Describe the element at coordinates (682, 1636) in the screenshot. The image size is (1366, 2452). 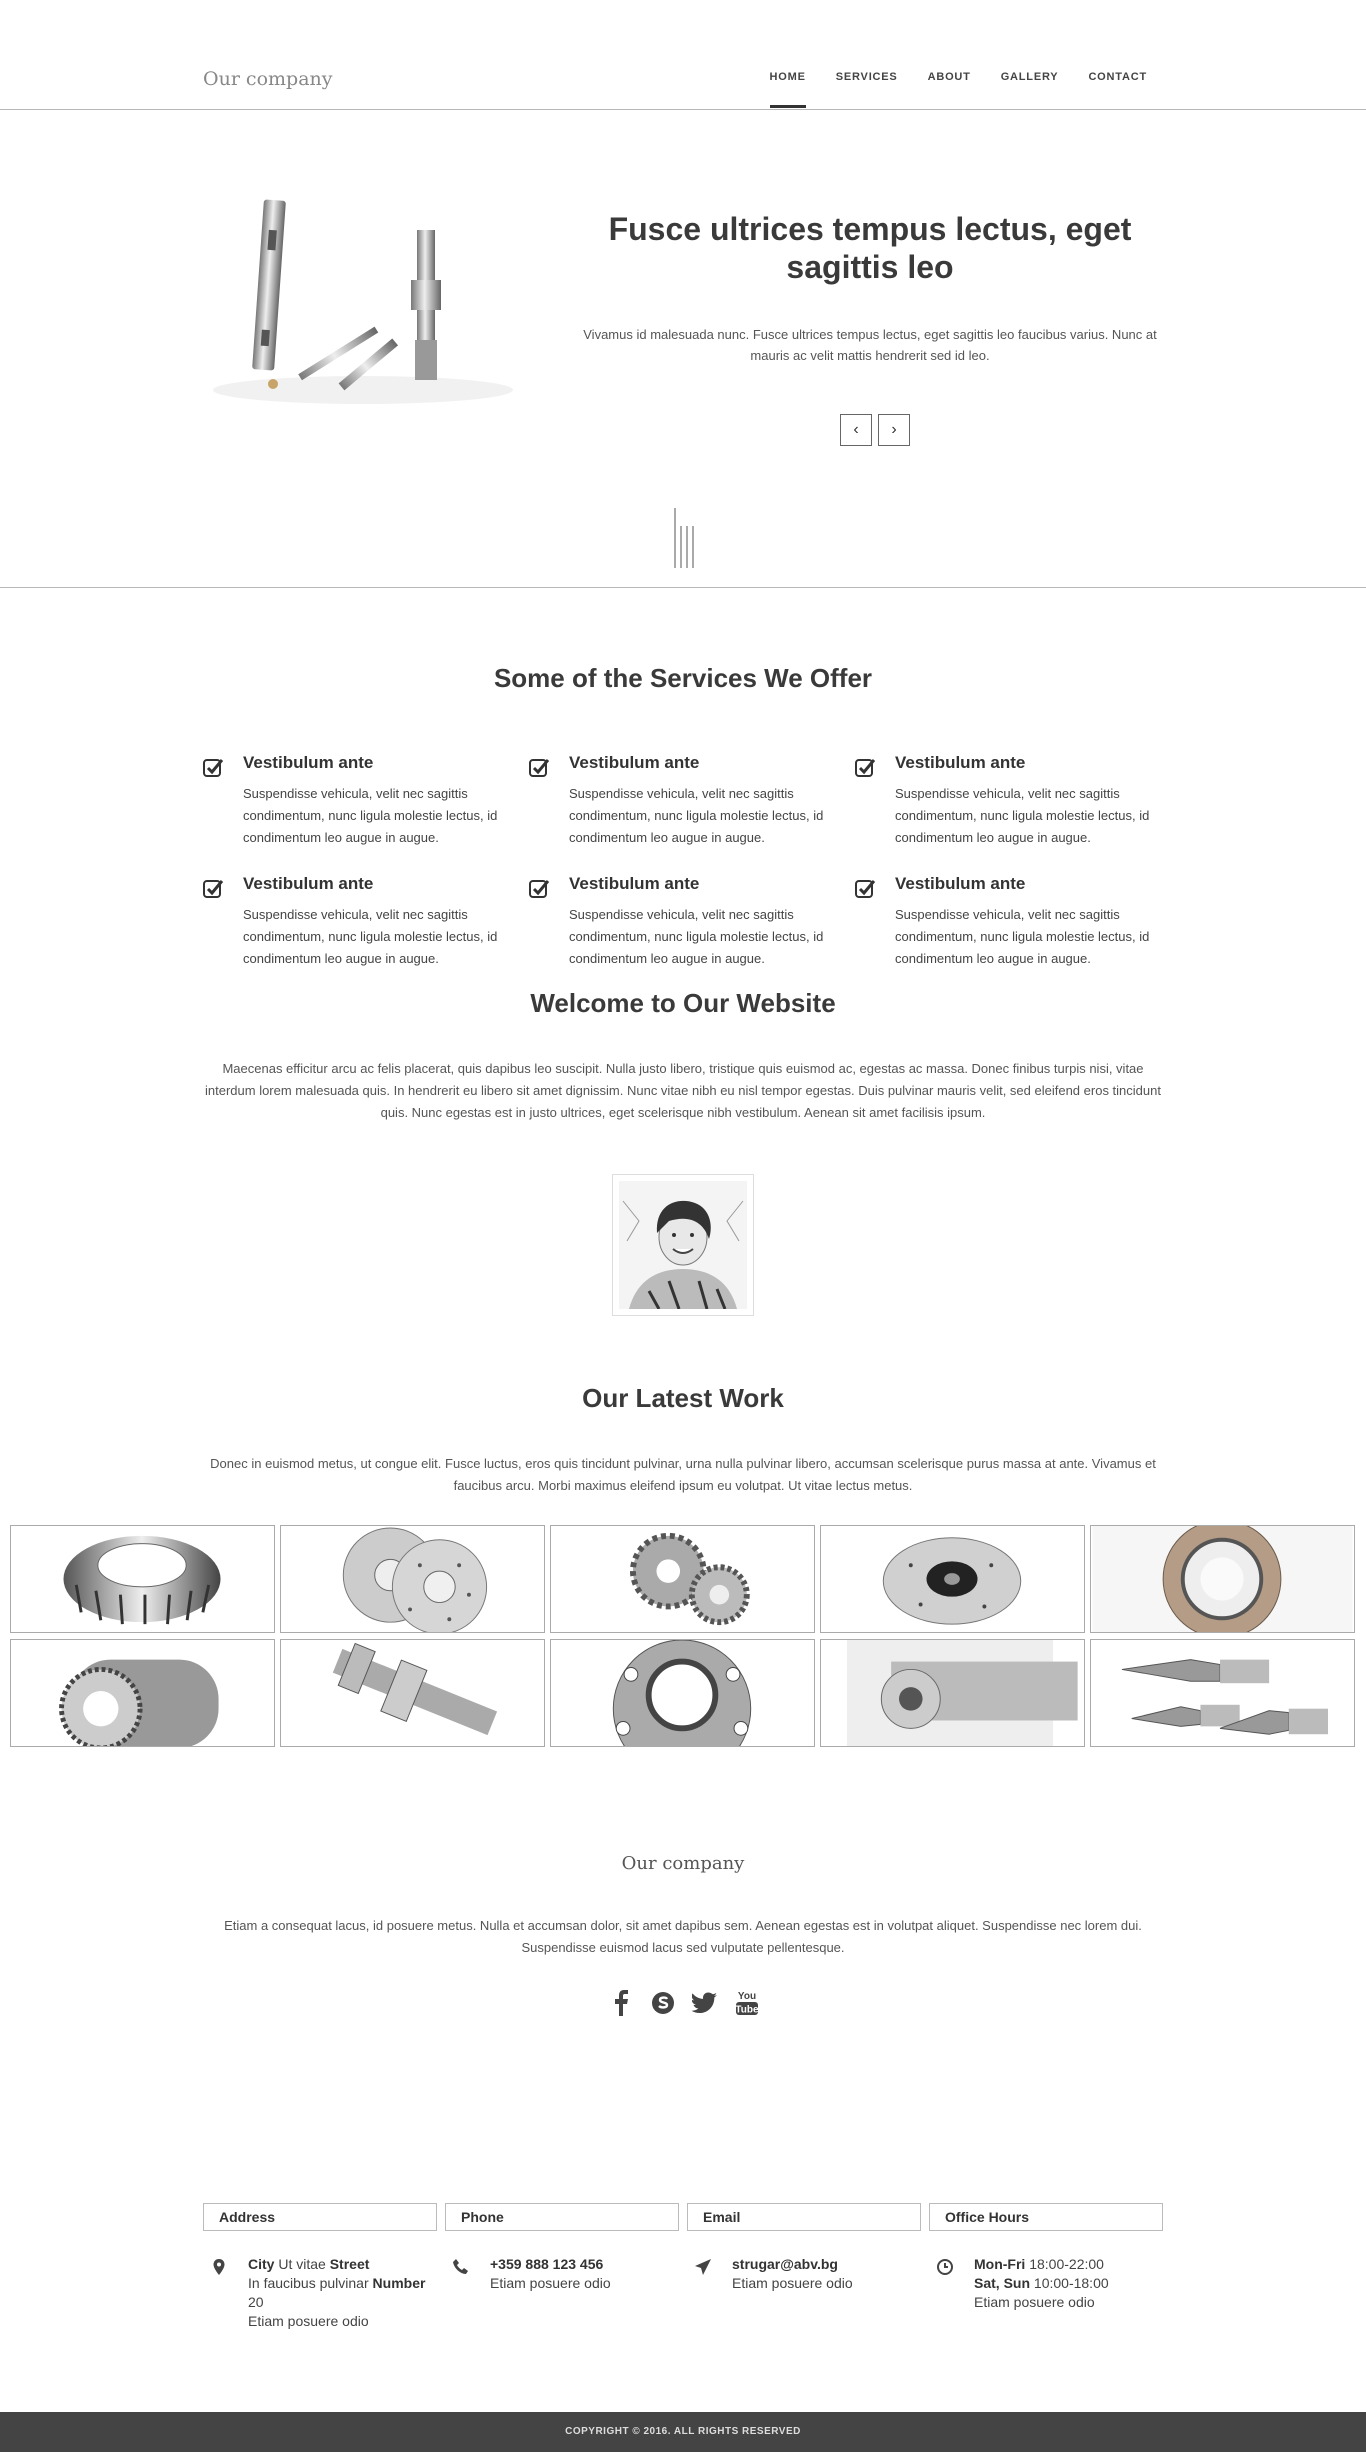
I see `gallery-grid` at that location.